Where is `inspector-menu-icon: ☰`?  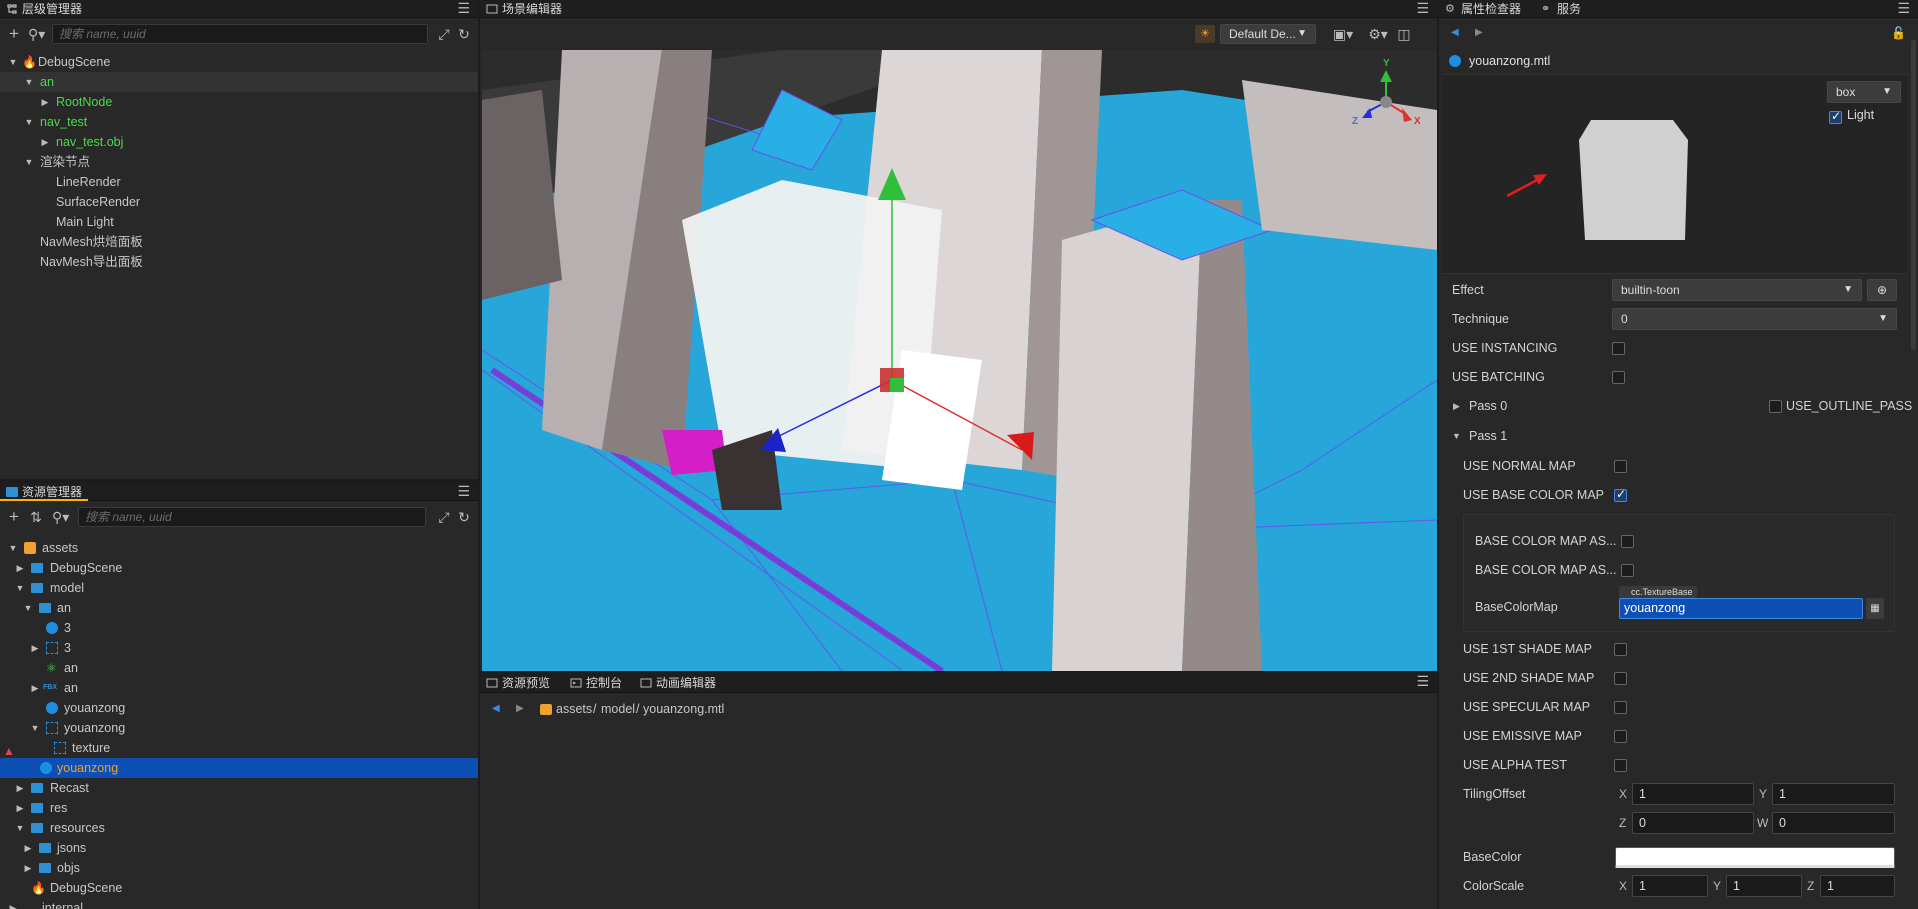
inspector-menu-icon: ☰ is located at coordinates (1903, 9).